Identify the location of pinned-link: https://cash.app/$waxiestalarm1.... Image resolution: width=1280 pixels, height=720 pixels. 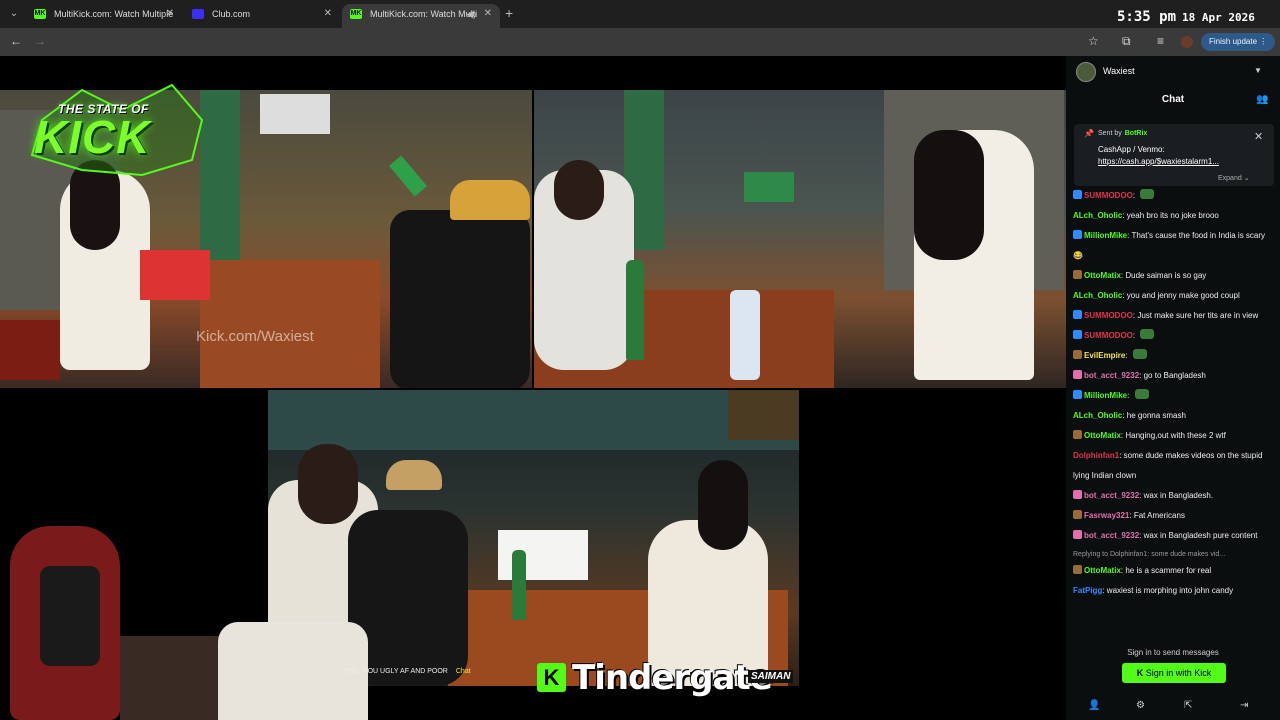
(1173, 162).